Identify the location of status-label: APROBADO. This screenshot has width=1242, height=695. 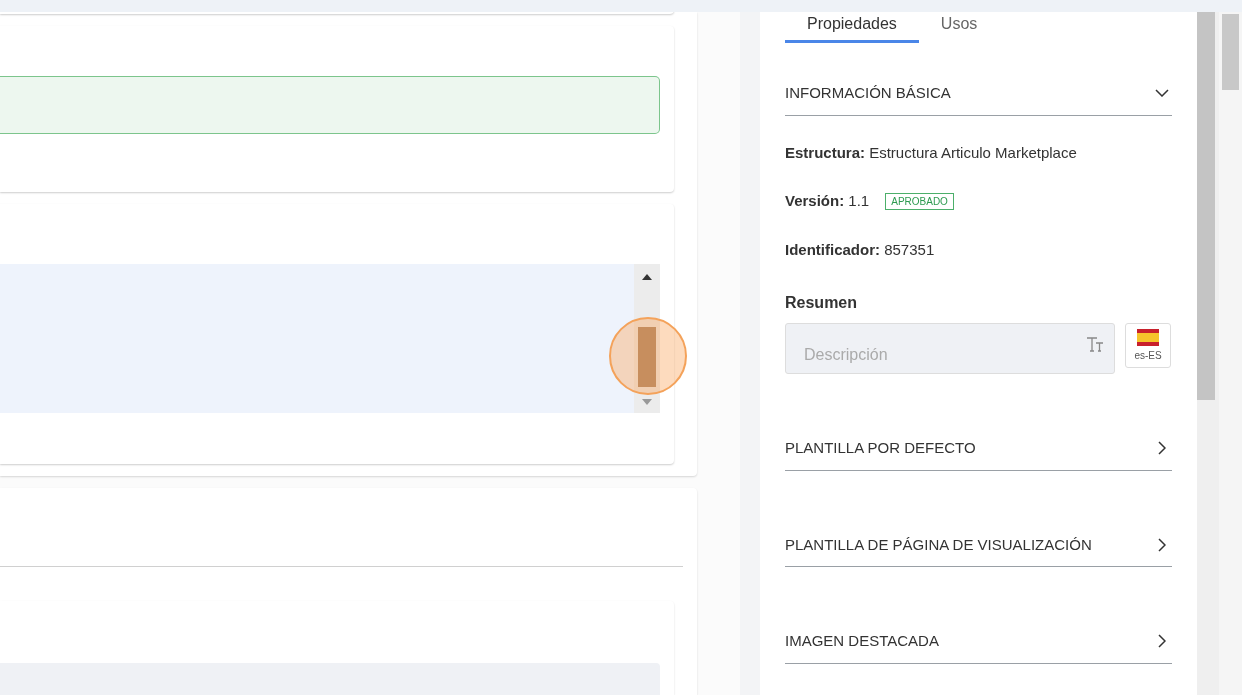
(919, 201).